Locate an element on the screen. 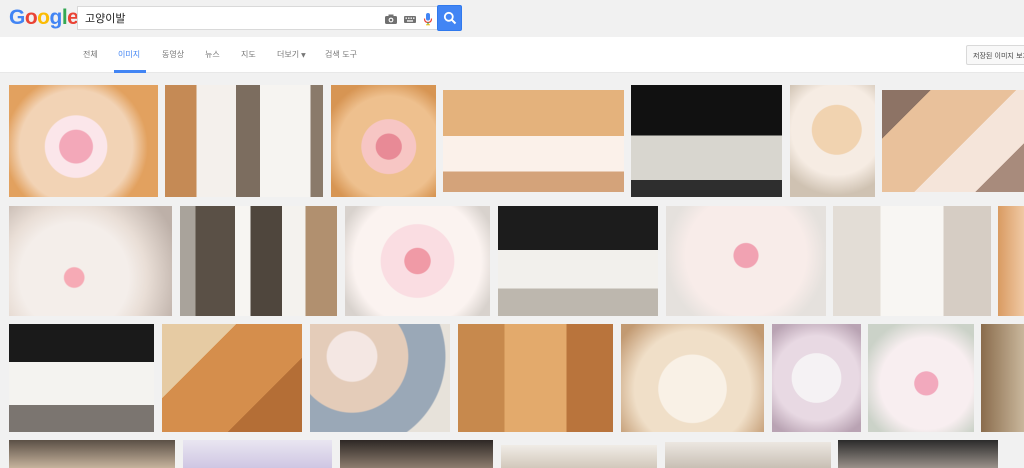  search-box is located at coordinates (257, 18).